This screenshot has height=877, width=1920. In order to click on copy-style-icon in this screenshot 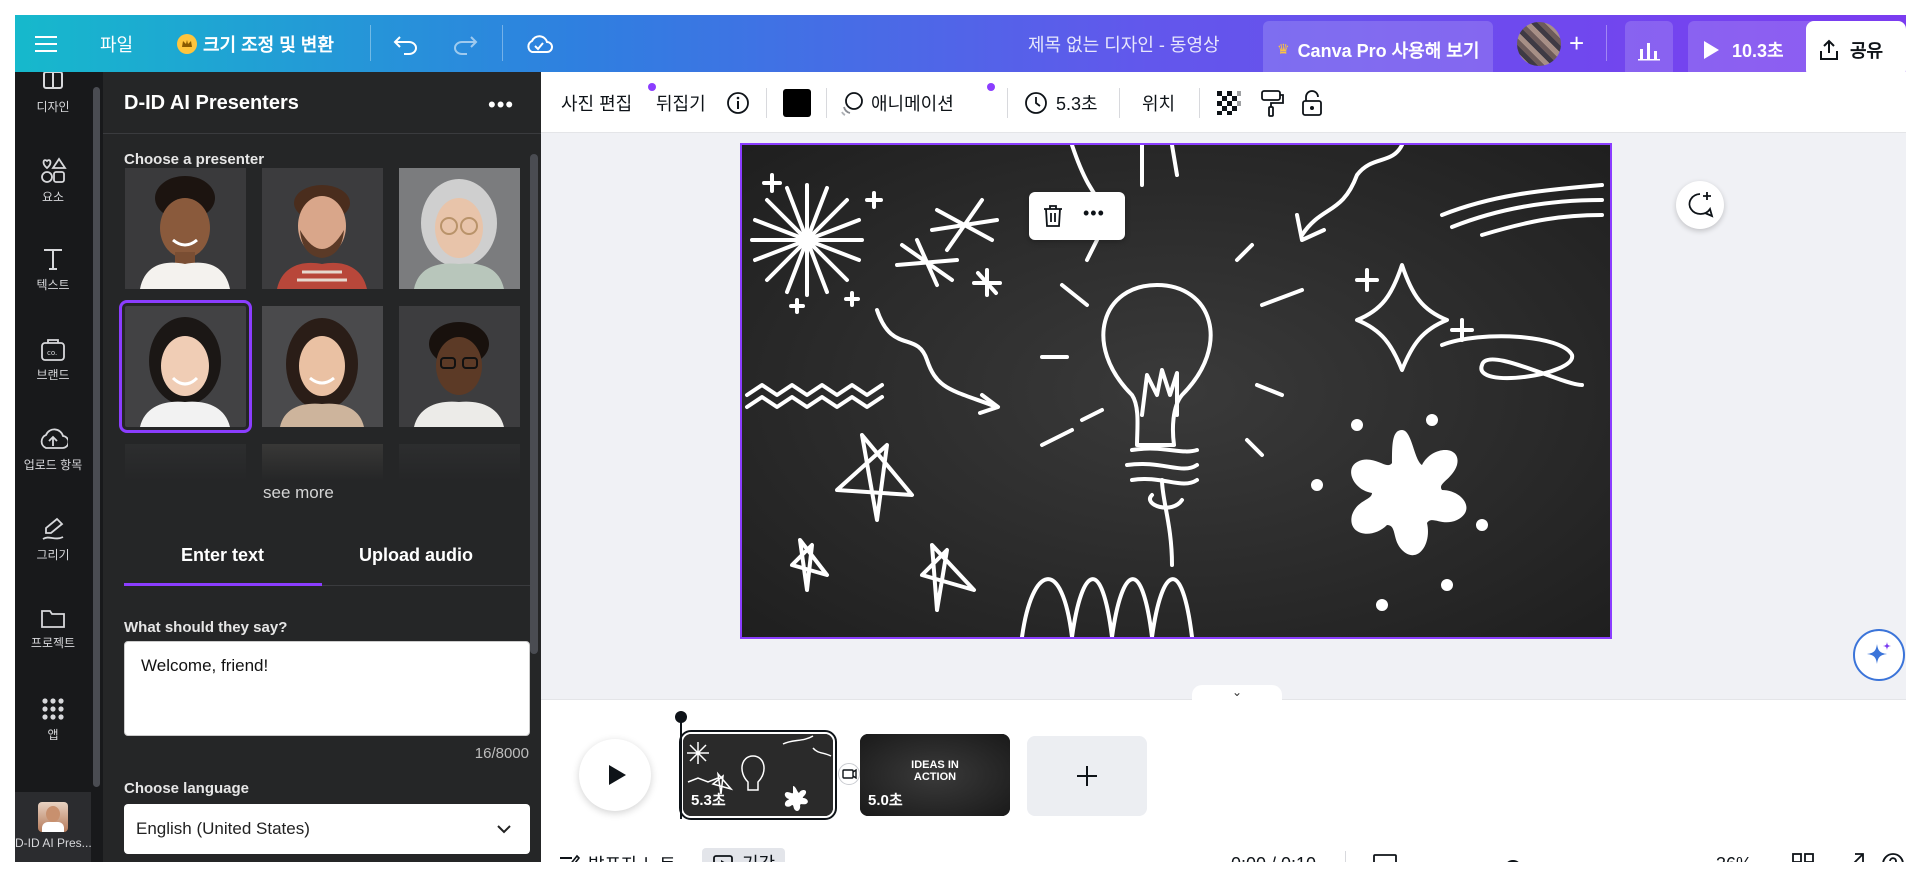, I will do `click(1272, 102)`.